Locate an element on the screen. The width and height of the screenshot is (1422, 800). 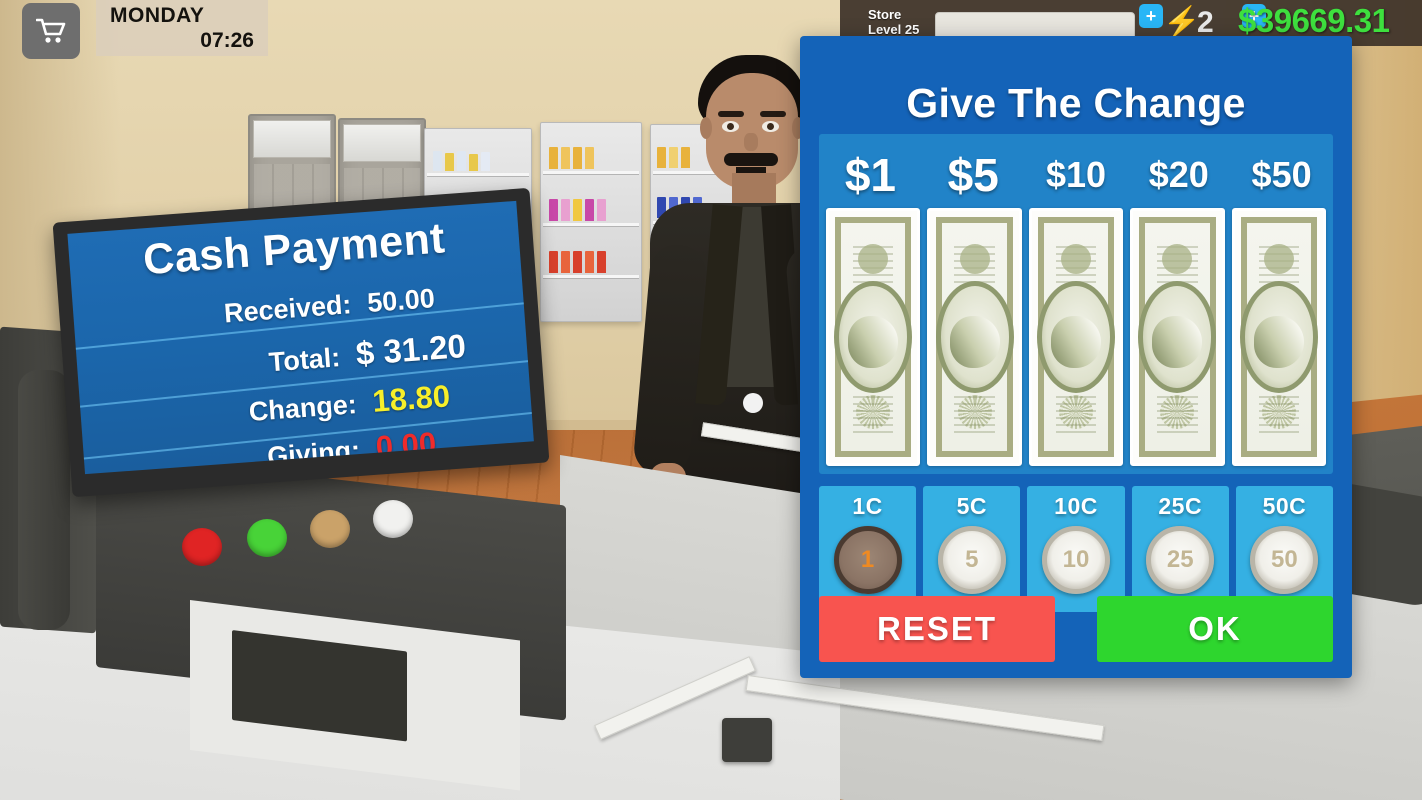
coin-disc-10c: 10 is located at coordinates (1076, 560).